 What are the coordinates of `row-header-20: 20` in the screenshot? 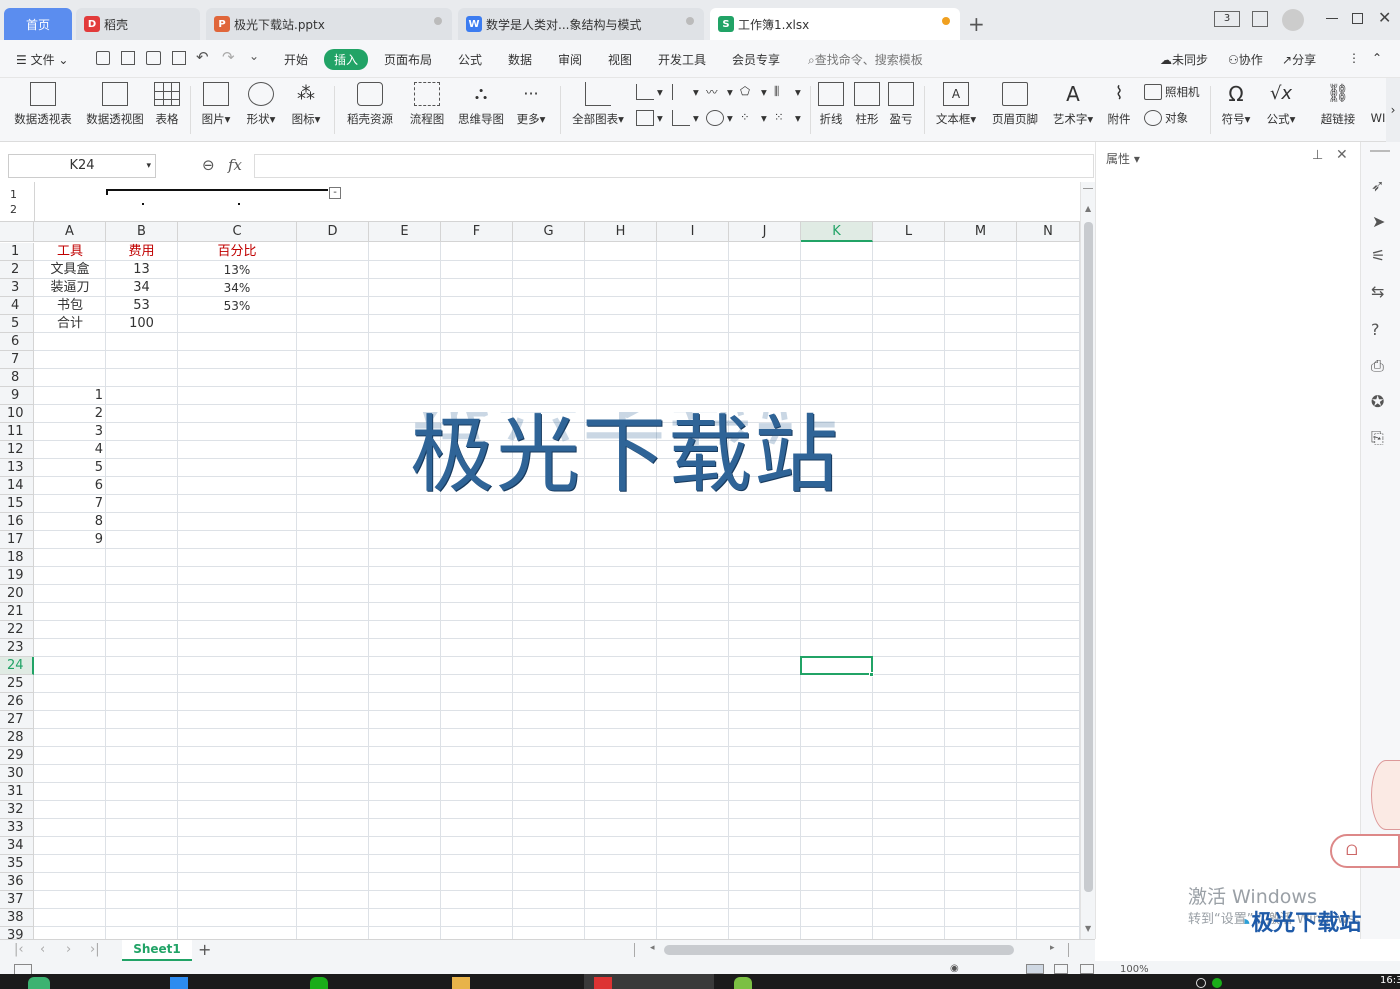 It's located at (17, 594).